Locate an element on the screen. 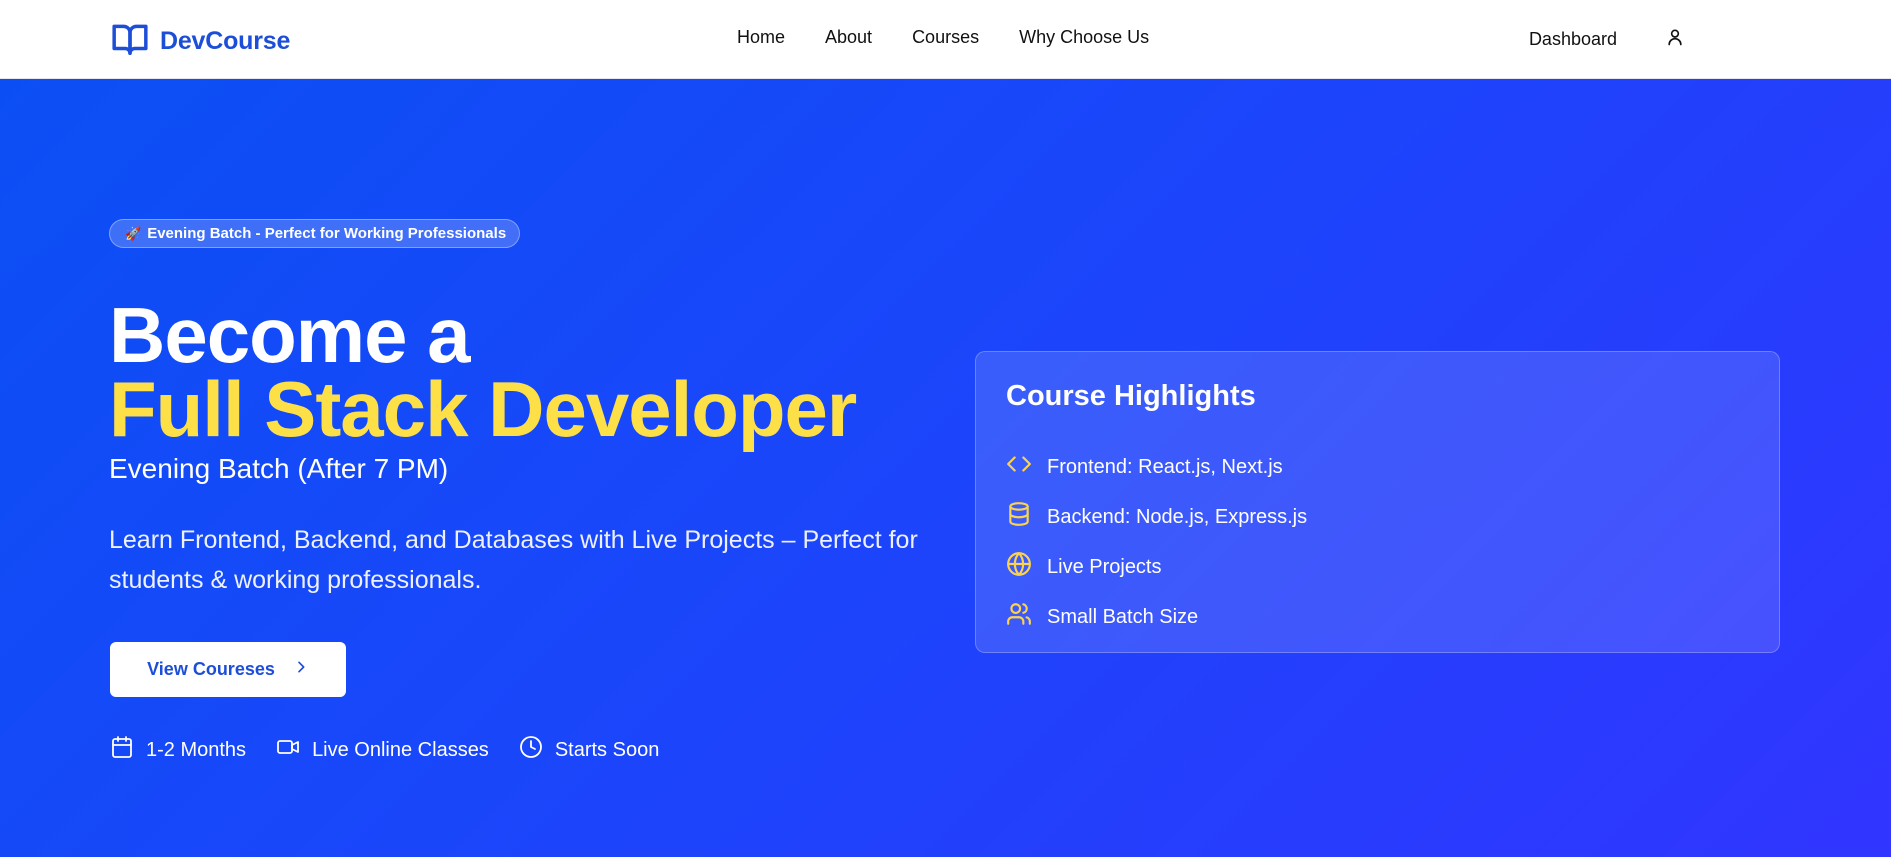  nav-courses: Courses is located at coordinates (945, 37).